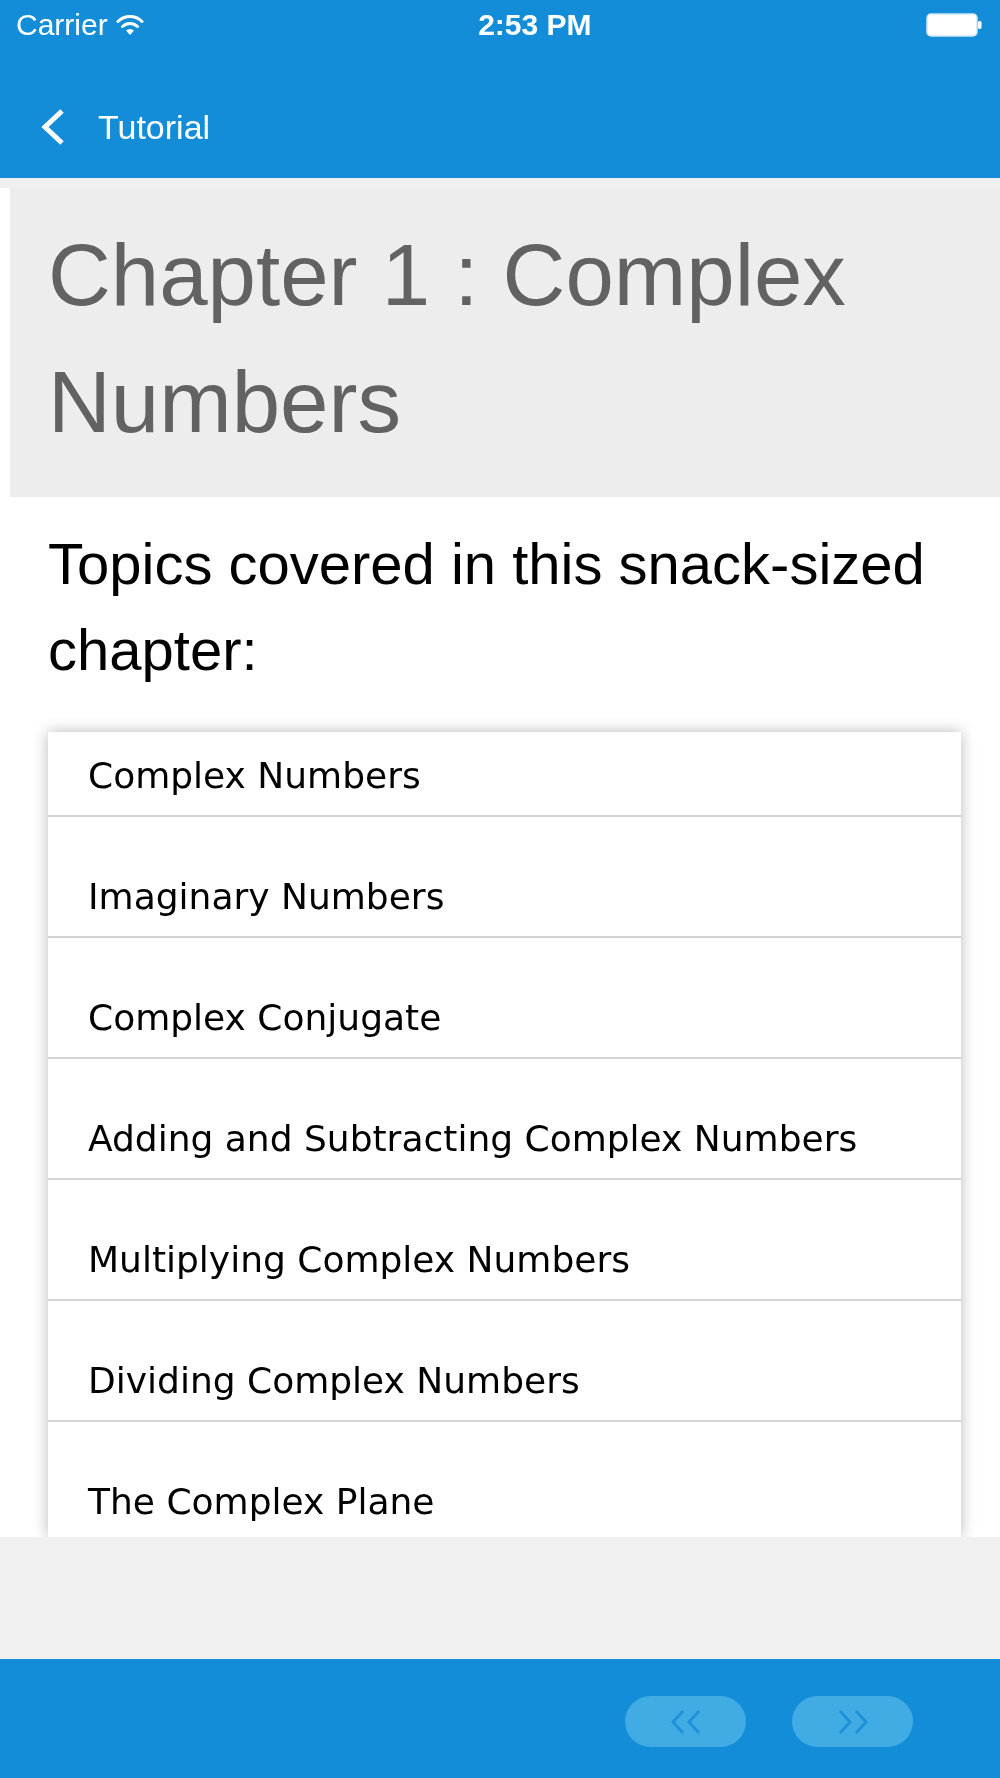 The width and height of the screenshot is (1000, 1778). I want to click on battery-icon, so click(954, 25).